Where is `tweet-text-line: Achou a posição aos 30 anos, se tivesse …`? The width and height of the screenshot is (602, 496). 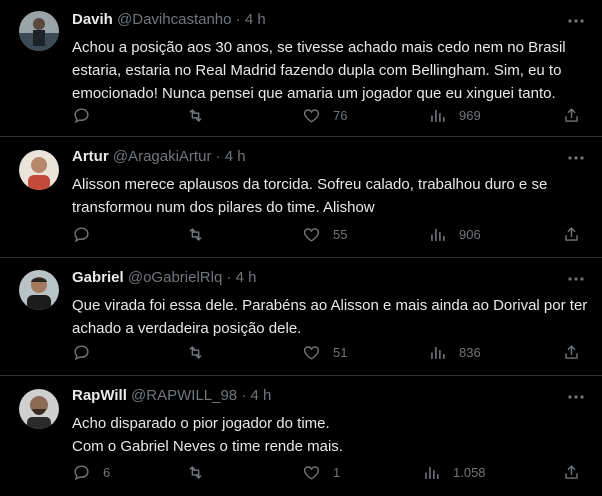
tweet-text-line: Achou a posição aos 30 anos, se tivesse … is located at coordinates (319, 47).